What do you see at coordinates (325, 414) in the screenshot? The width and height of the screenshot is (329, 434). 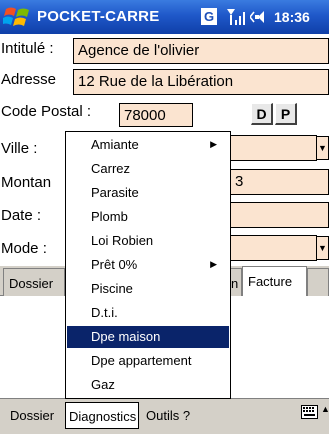 I see `input-panel-arrow-icon: ▲` at bounding box center [325, 414].